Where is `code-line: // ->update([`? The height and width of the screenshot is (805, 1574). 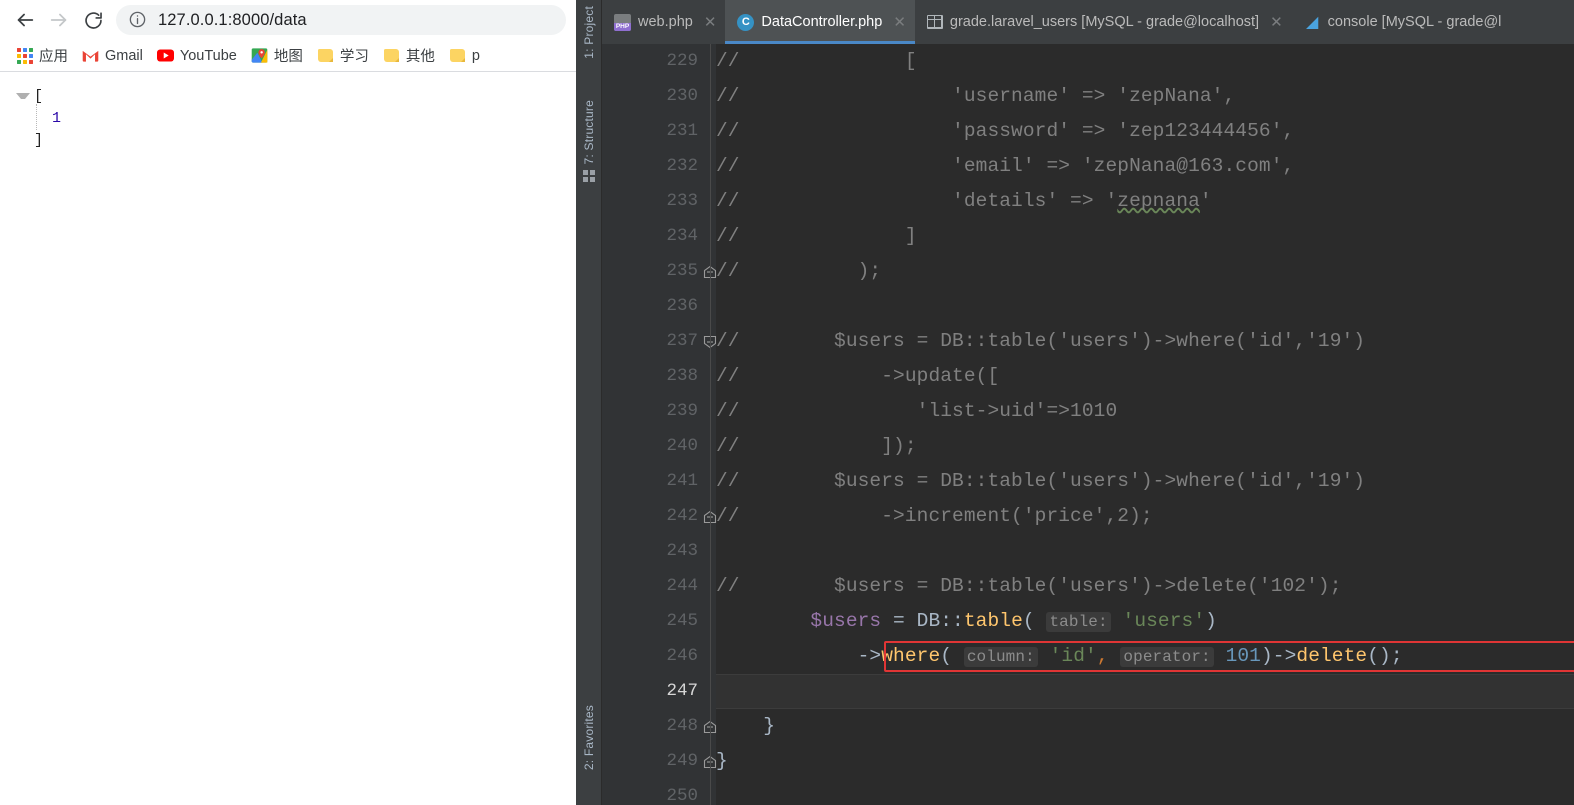 code-line: // ->update([ is located at coordinates (1145, 376).